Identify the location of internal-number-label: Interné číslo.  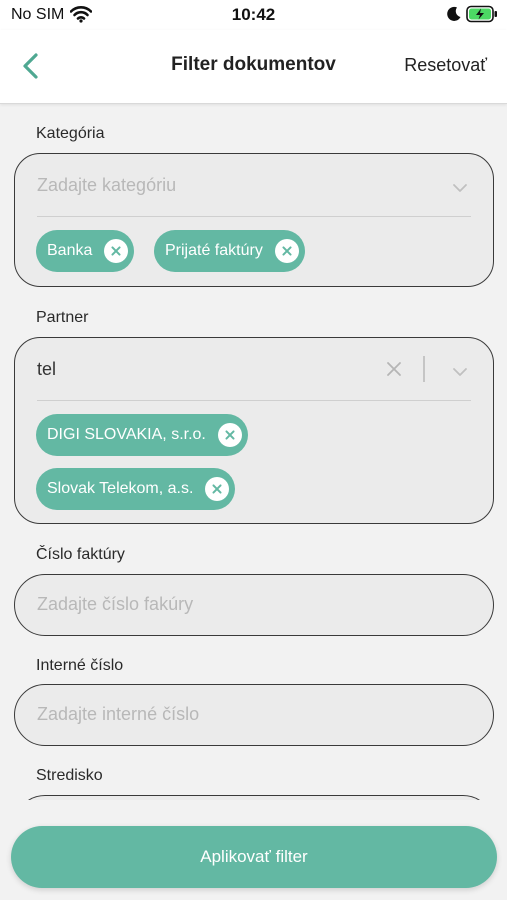
(80, 665).